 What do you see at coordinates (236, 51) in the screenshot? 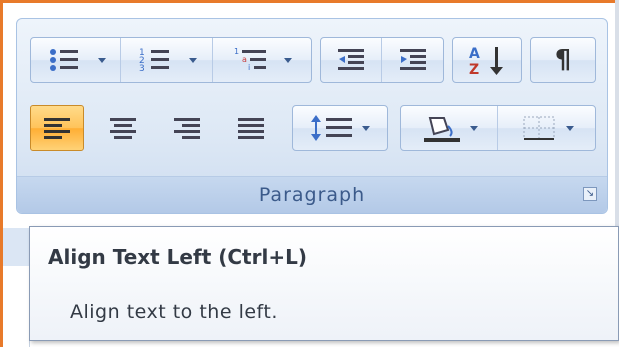
I see `svg-text: 1` at bounding box center [236, 51].